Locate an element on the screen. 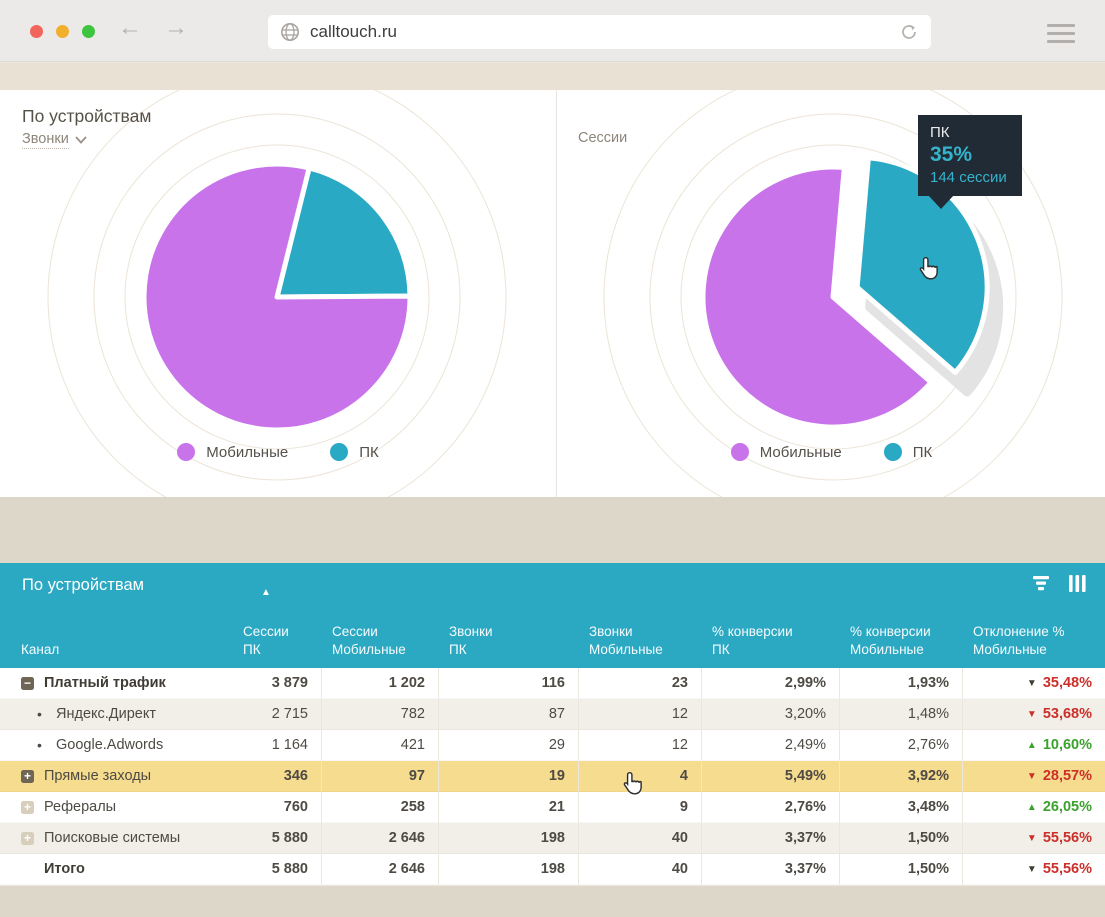  bottom-spacer is located at coordinates (552, 901).